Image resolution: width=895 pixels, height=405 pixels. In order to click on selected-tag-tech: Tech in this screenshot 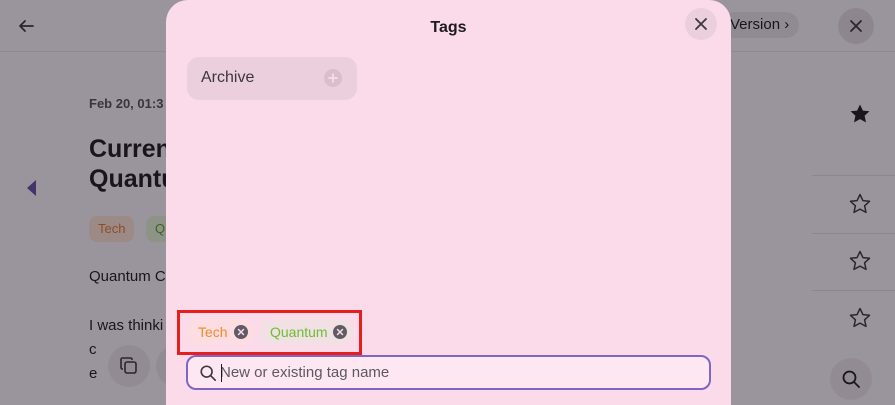, I will do `click(221, 332)`.